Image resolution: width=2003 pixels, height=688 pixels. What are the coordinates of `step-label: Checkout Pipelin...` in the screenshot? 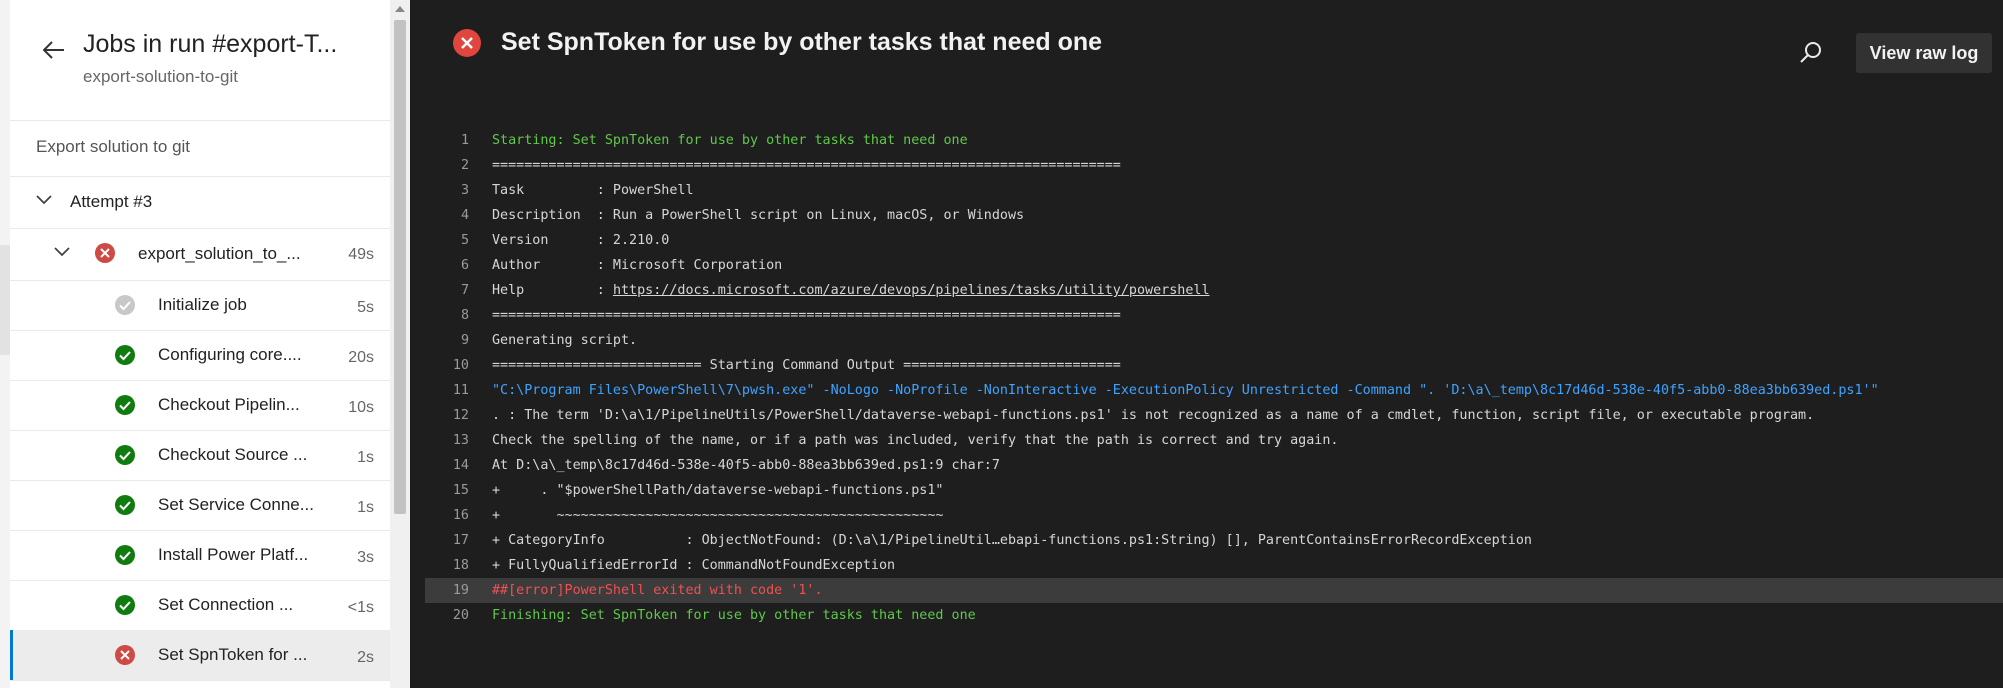 It's located at (229, 404).